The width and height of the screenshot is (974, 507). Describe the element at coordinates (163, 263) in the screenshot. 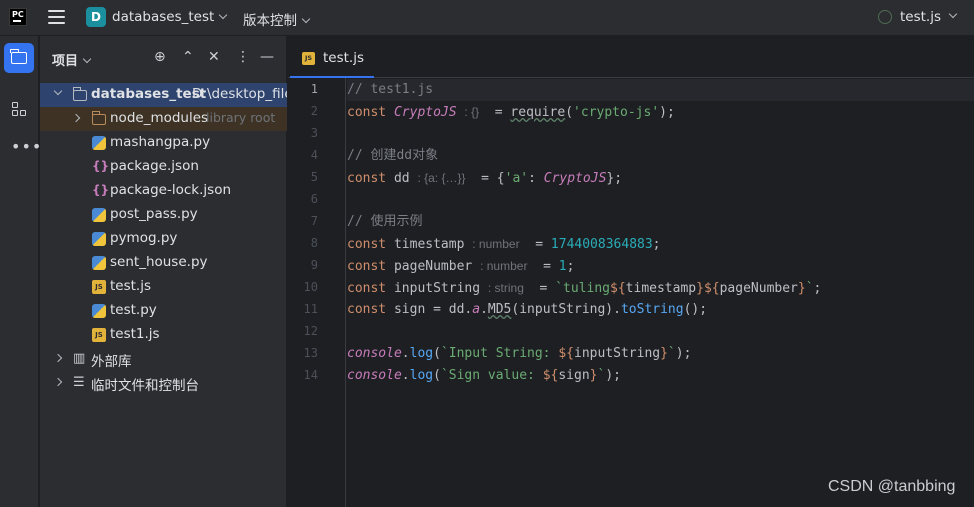

I see `tree-item-file: sent_house.py` at that location.